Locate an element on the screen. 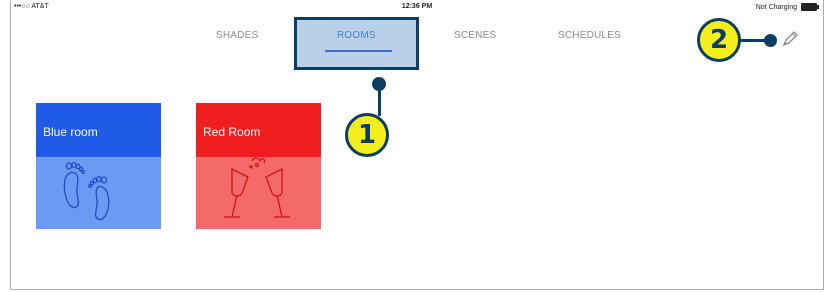 Image resolution: width=835 pixels, height=292 pixels. room-tile-header: Red Room is located at coordinates (258, 130).